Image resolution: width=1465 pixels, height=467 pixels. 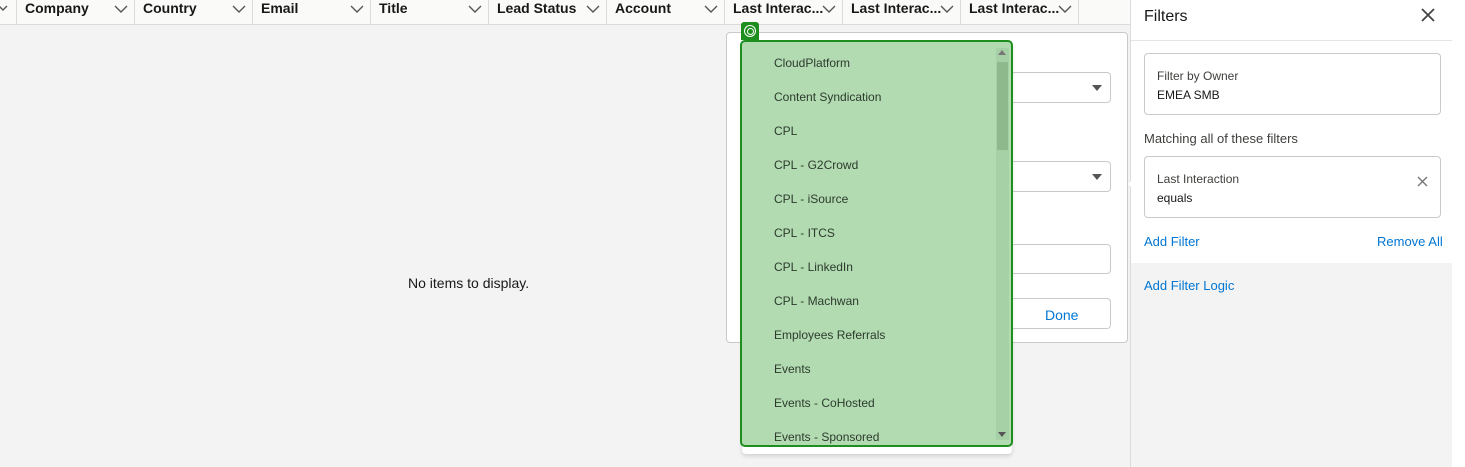 What do you see at coordinates (537, 8) in the screenshot?
I see `column-label: Lead Status` at bounding box center [537, 8].